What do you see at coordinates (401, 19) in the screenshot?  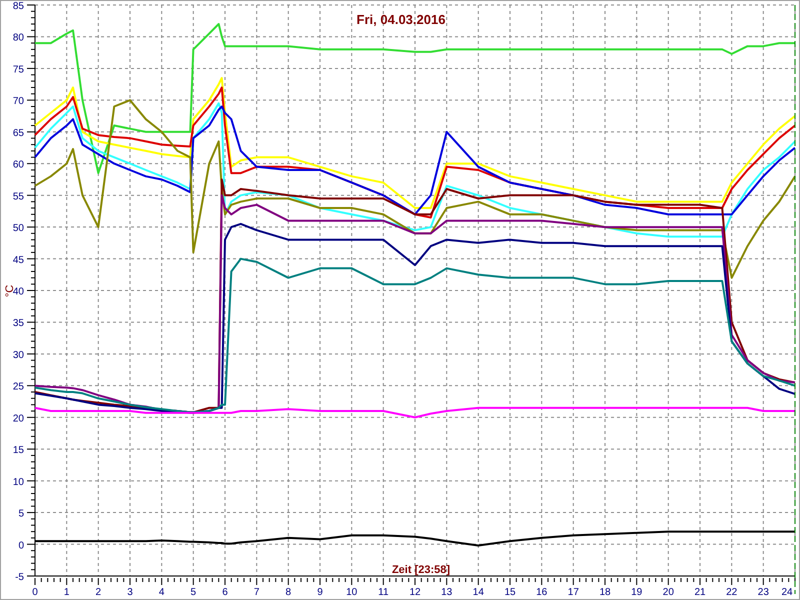 I see `chart-title: Fri, 04.03.2016` at bounding box center [401, 19].